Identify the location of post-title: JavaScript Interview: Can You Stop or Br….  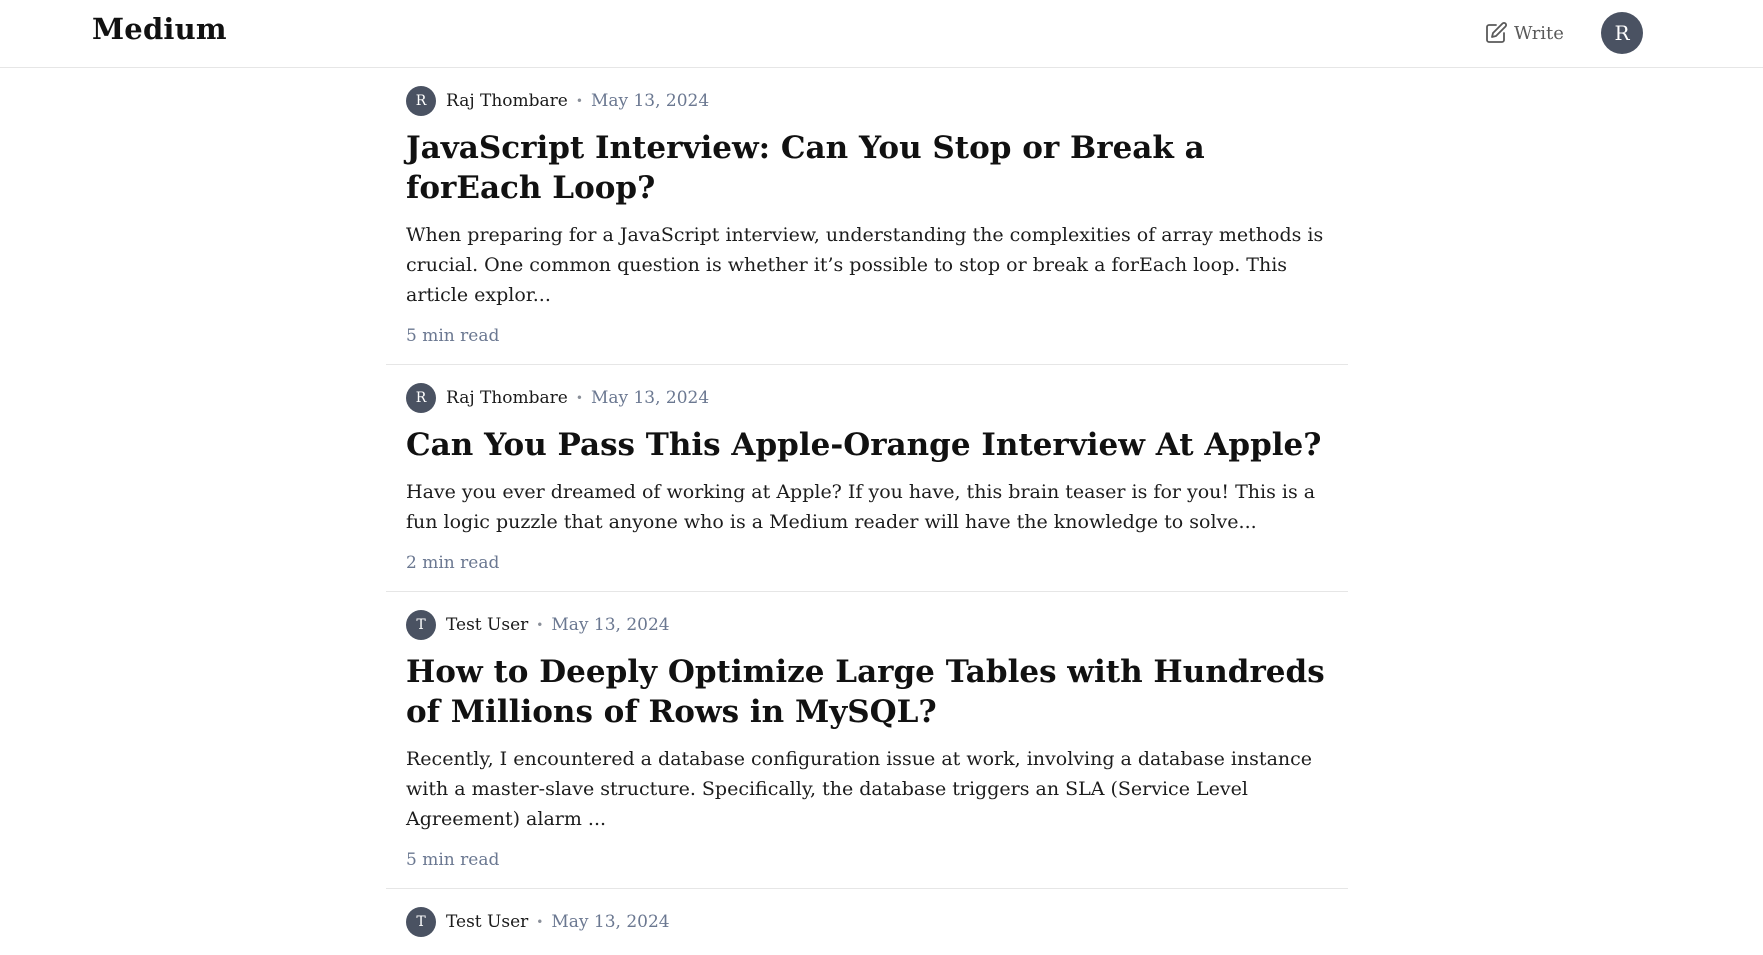
(867, 168).